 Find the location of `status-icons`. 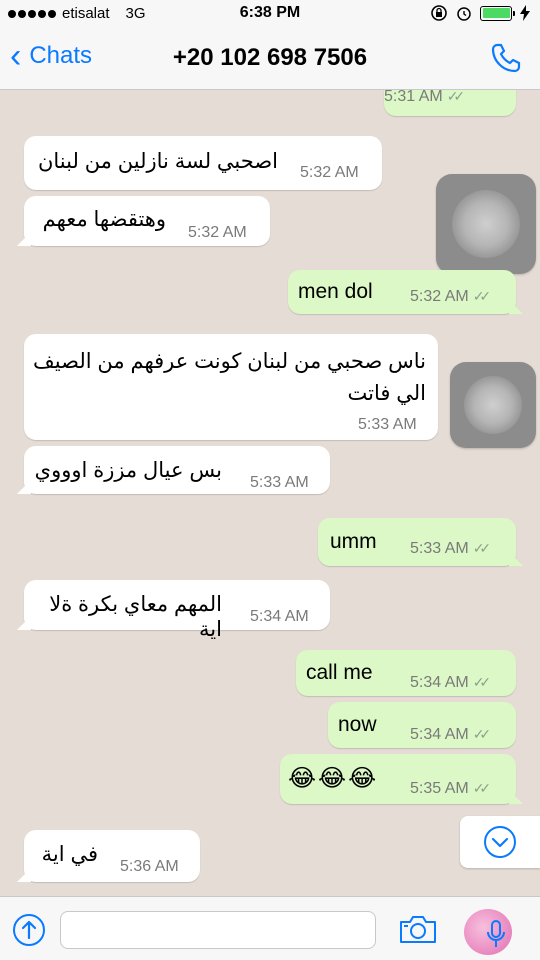

status-icons is located at coordinates (480, 13).